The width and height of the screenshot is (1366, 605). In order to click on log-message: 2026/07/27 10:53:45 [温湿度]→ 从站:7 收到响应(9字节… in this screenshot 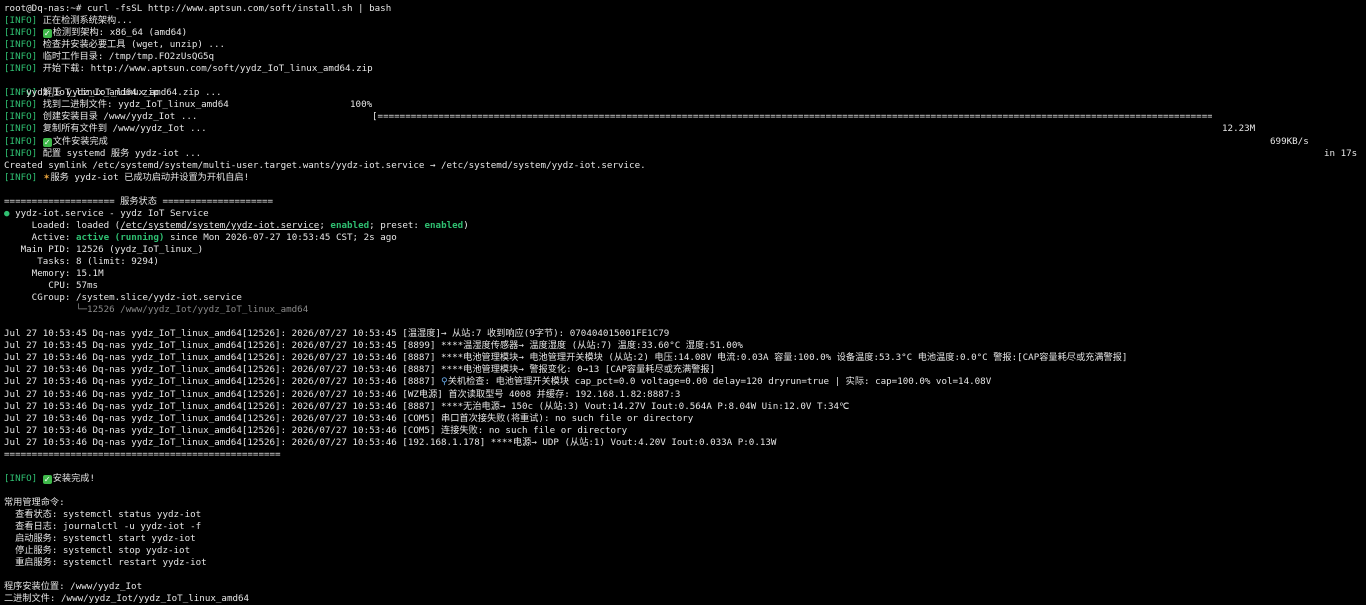, I will do `click(480, 334)`.